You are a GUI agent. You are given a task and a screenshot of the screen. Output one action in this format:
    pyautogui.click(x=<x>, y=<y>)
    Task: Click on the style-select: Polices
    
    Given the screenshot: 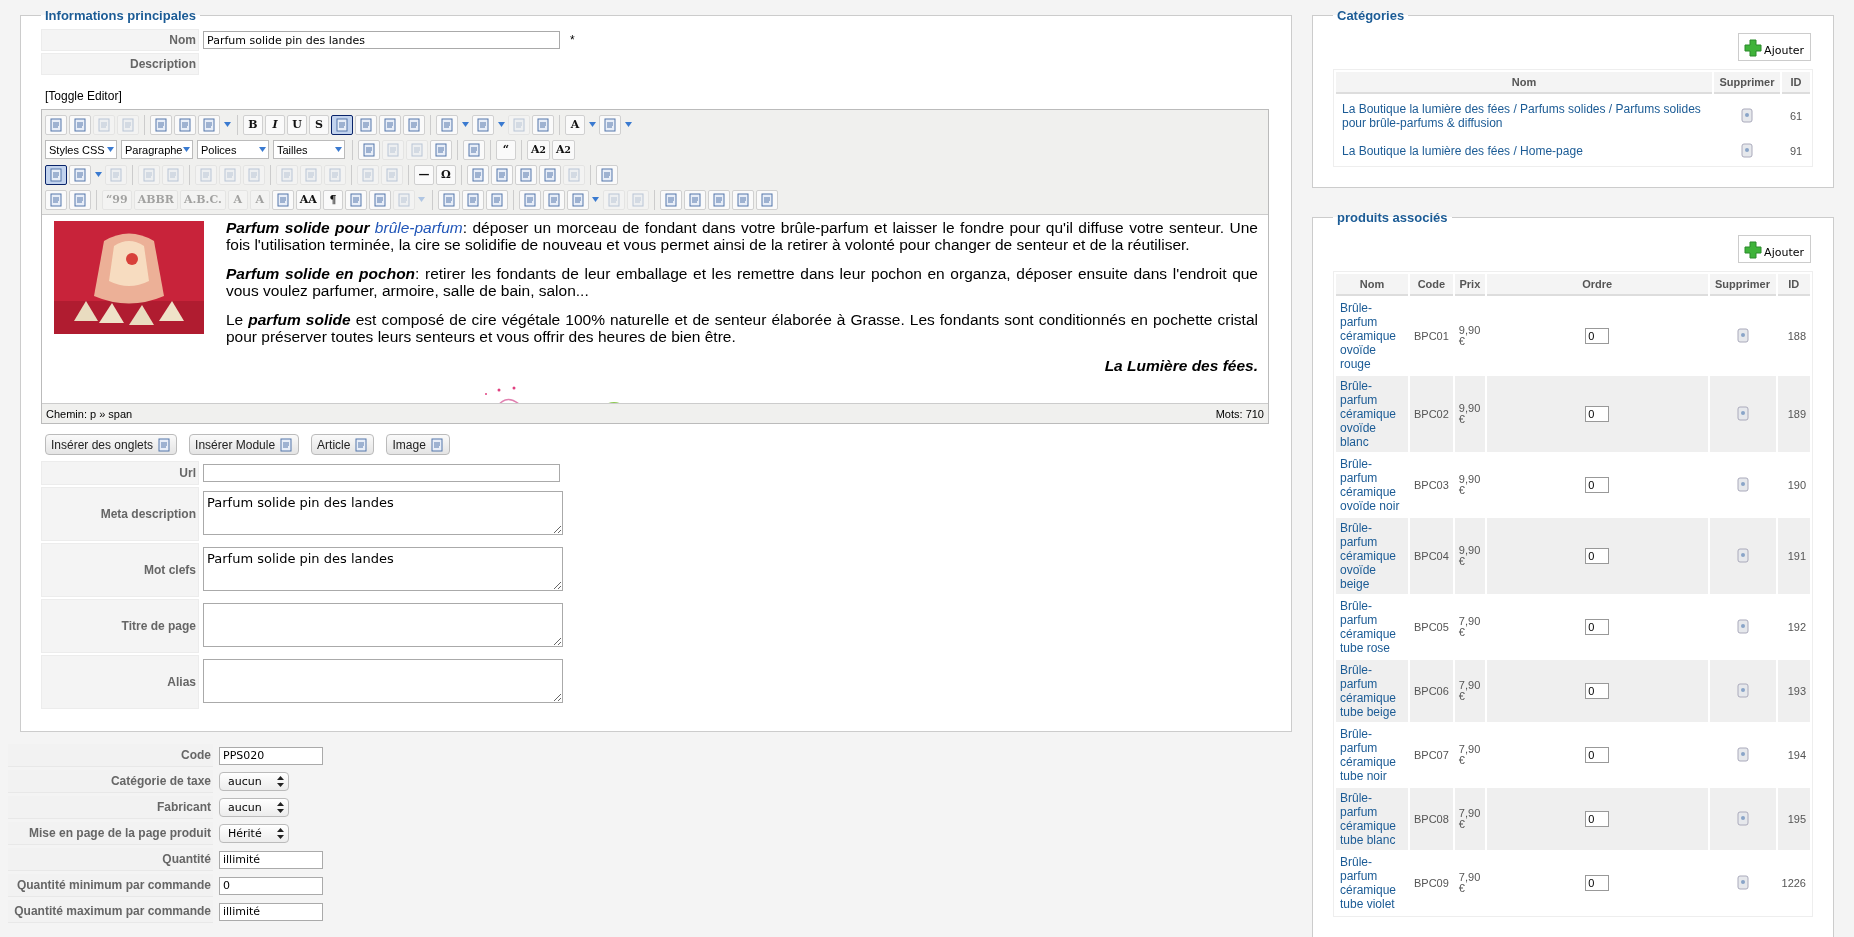 What is the action you would take?
    pyautogui.click(x=233, y=149)
    